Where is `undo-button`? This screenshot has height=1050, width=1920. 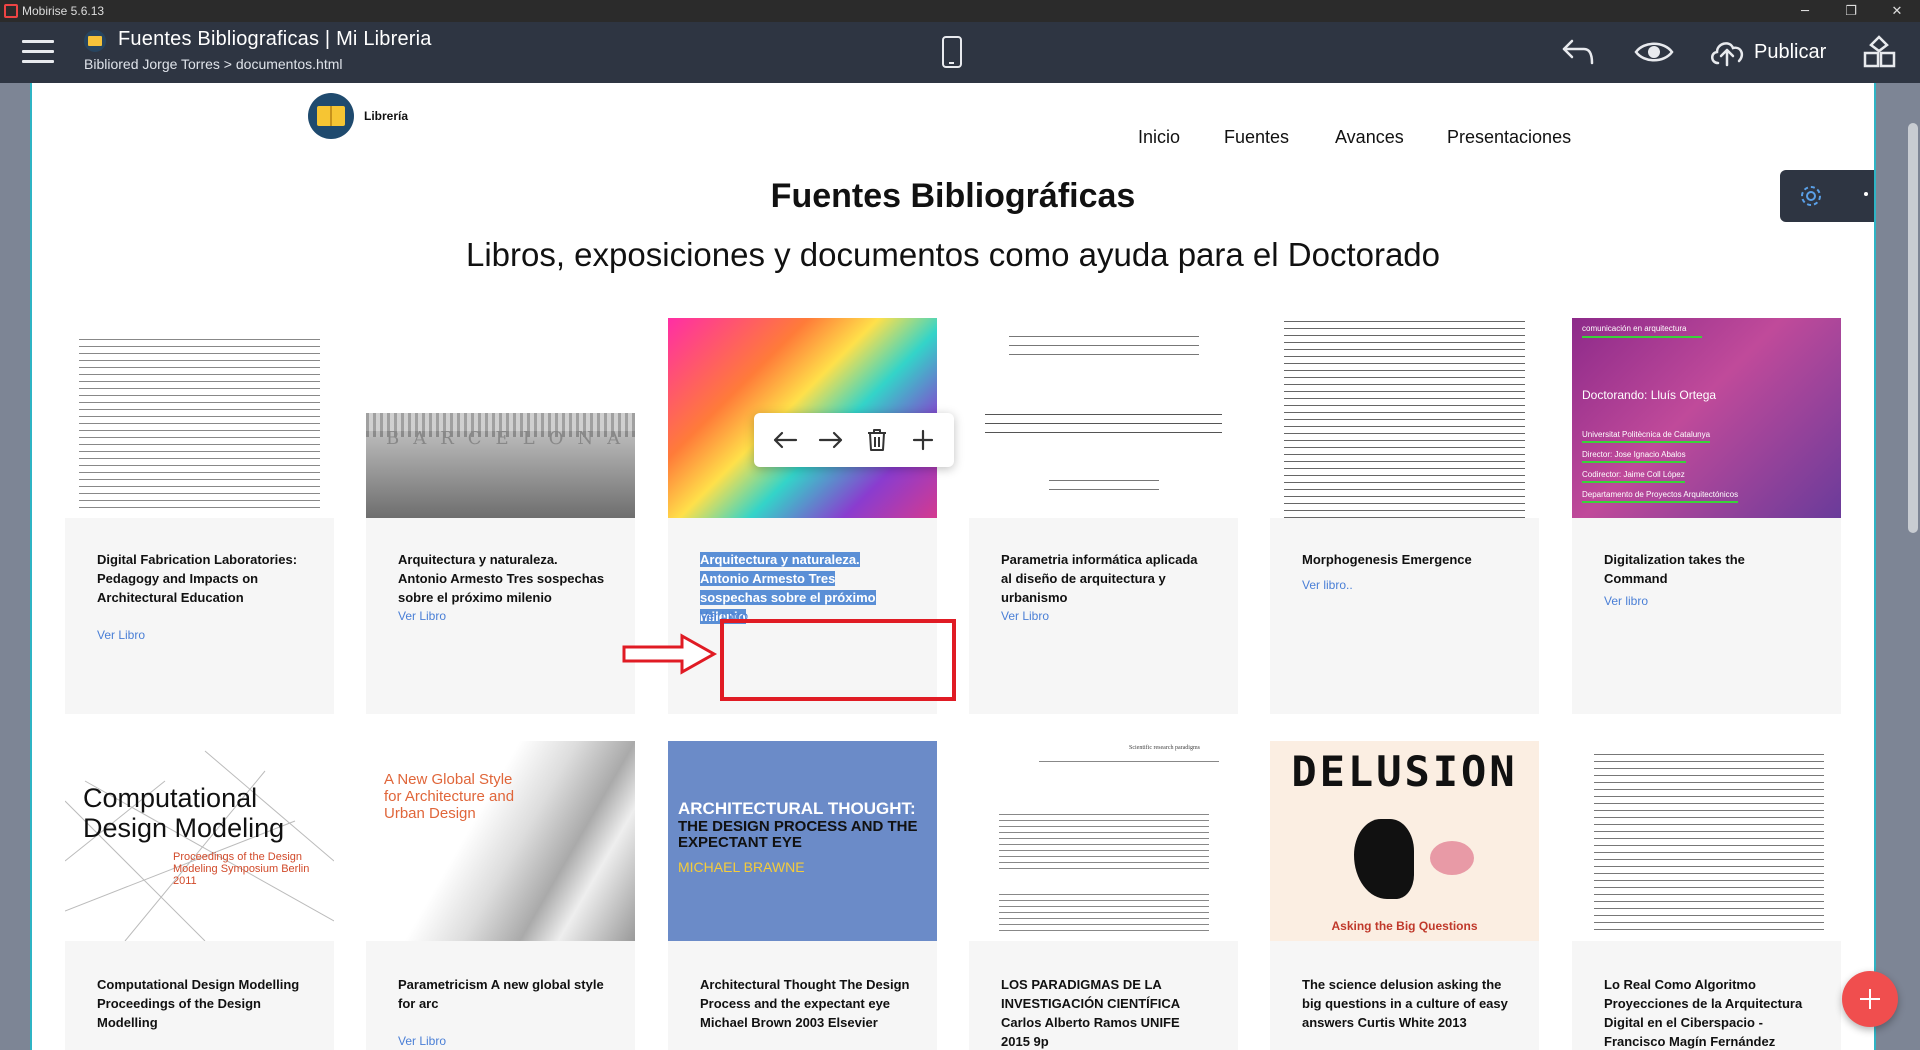
undo-button is located at coordinates (1578, 52).